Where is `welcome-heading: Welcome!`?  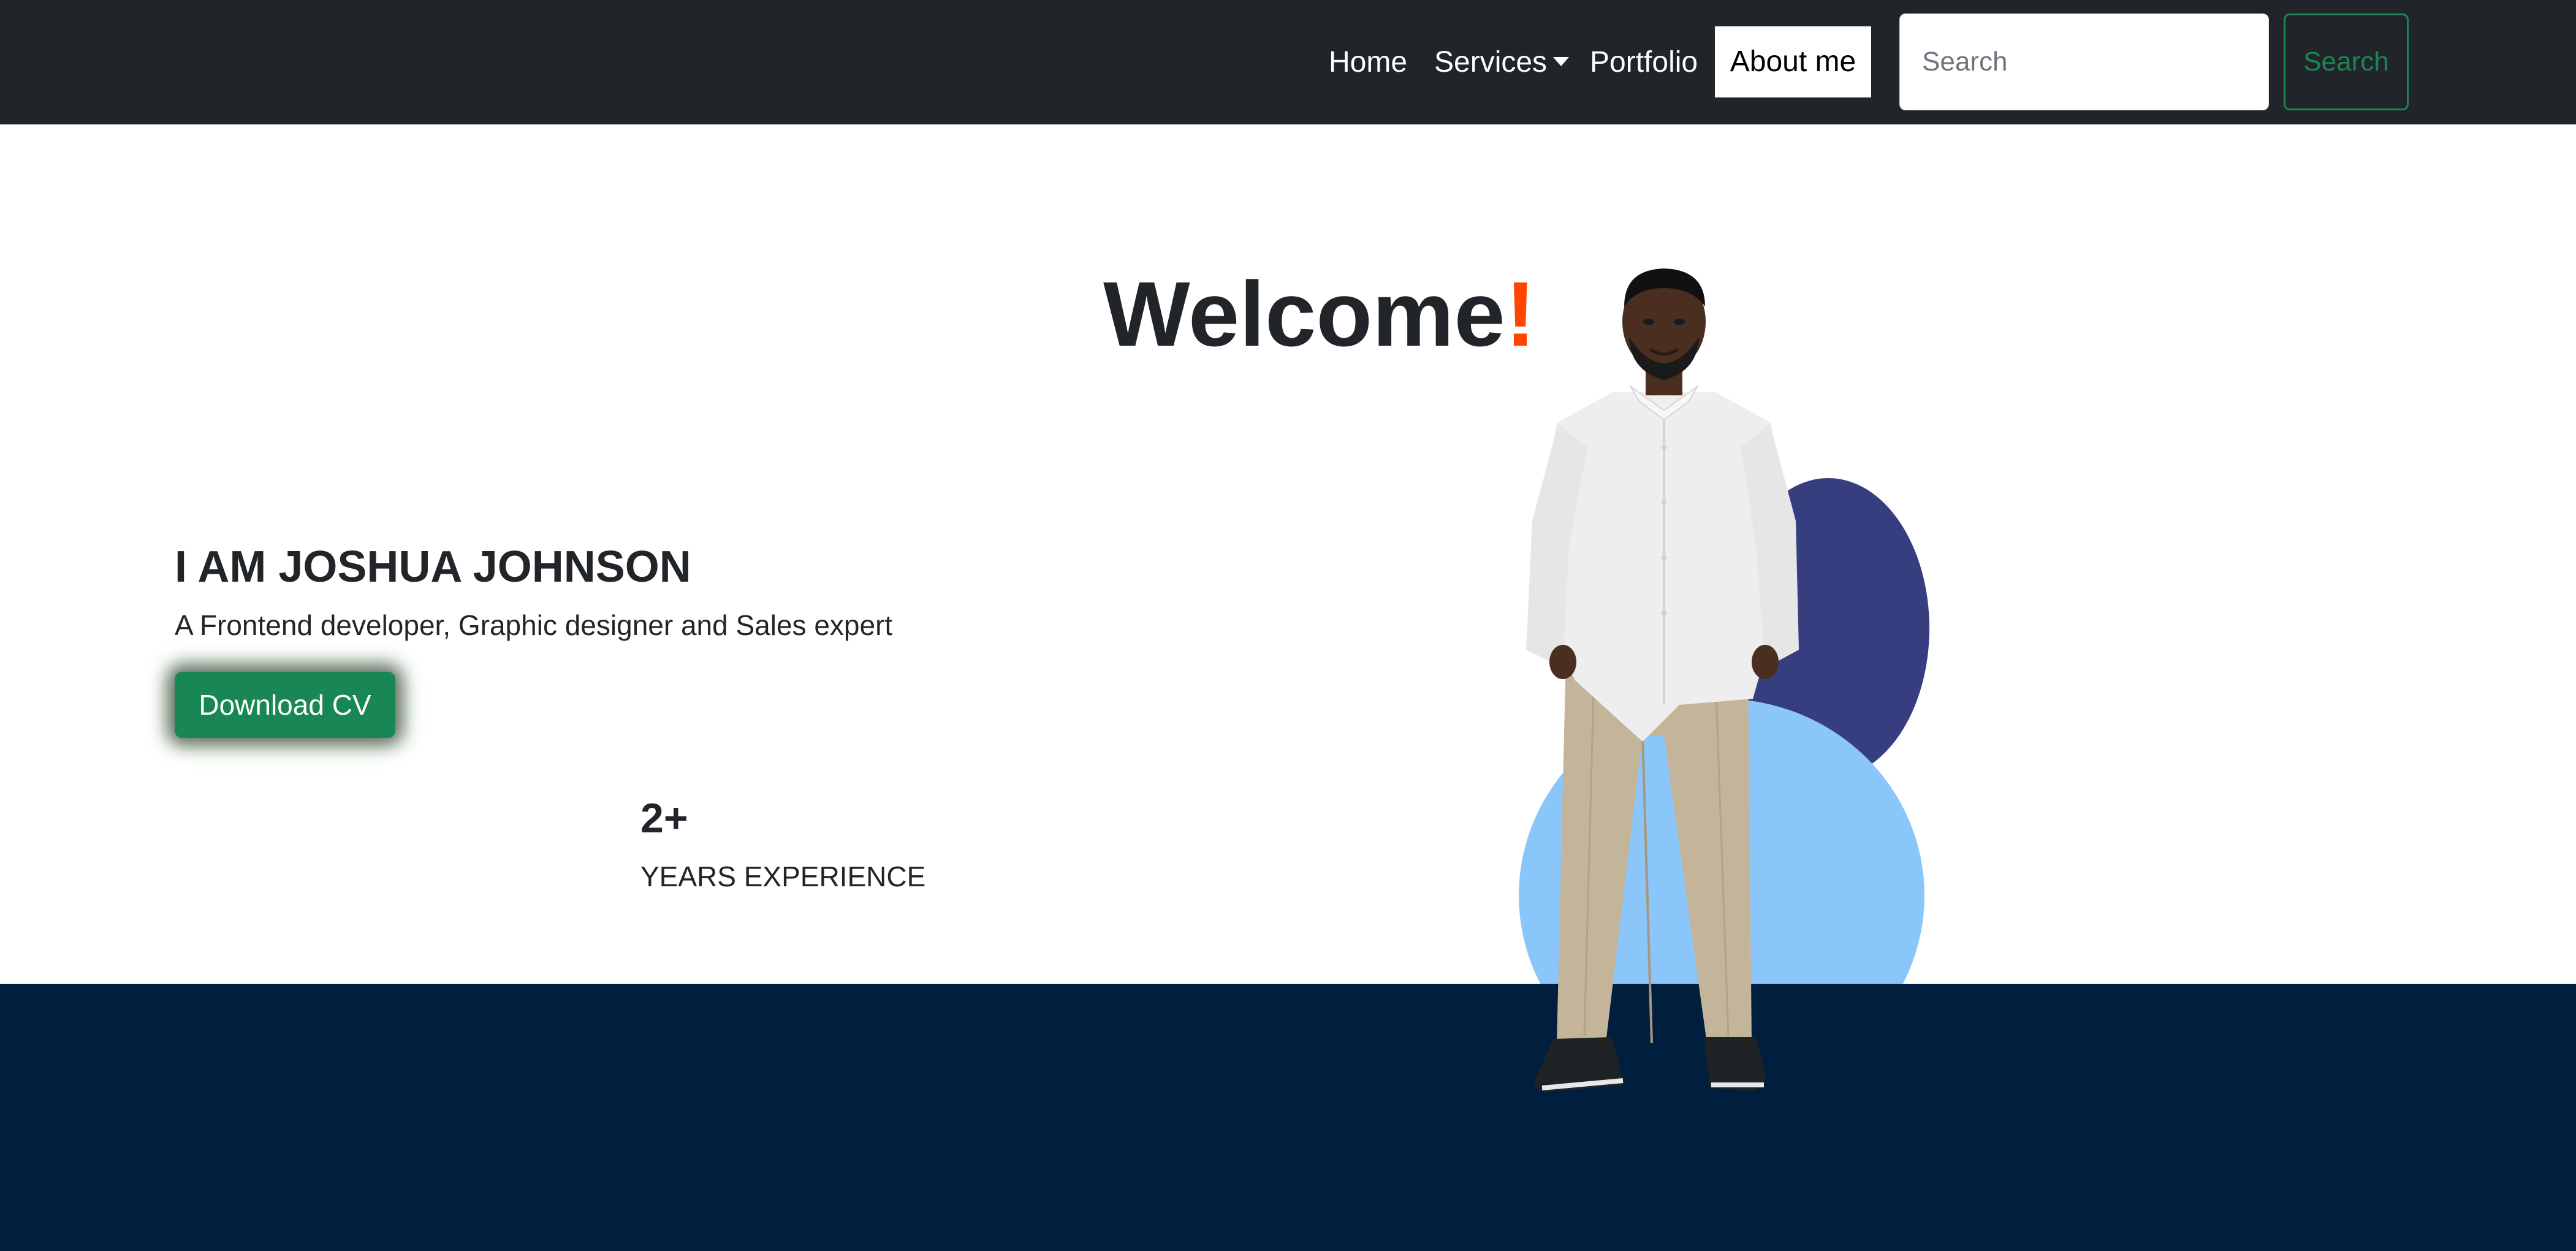
welcome-heading: Welcome! is located at coordinates (1319, 314).